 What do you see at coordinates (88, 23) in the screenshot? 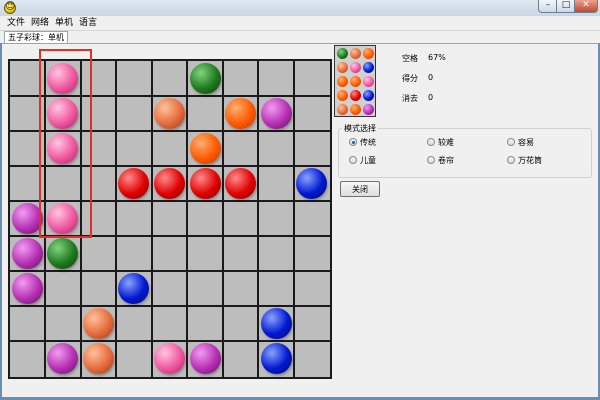
I see `menu-language: 语言` at bounding box center [88, 23].